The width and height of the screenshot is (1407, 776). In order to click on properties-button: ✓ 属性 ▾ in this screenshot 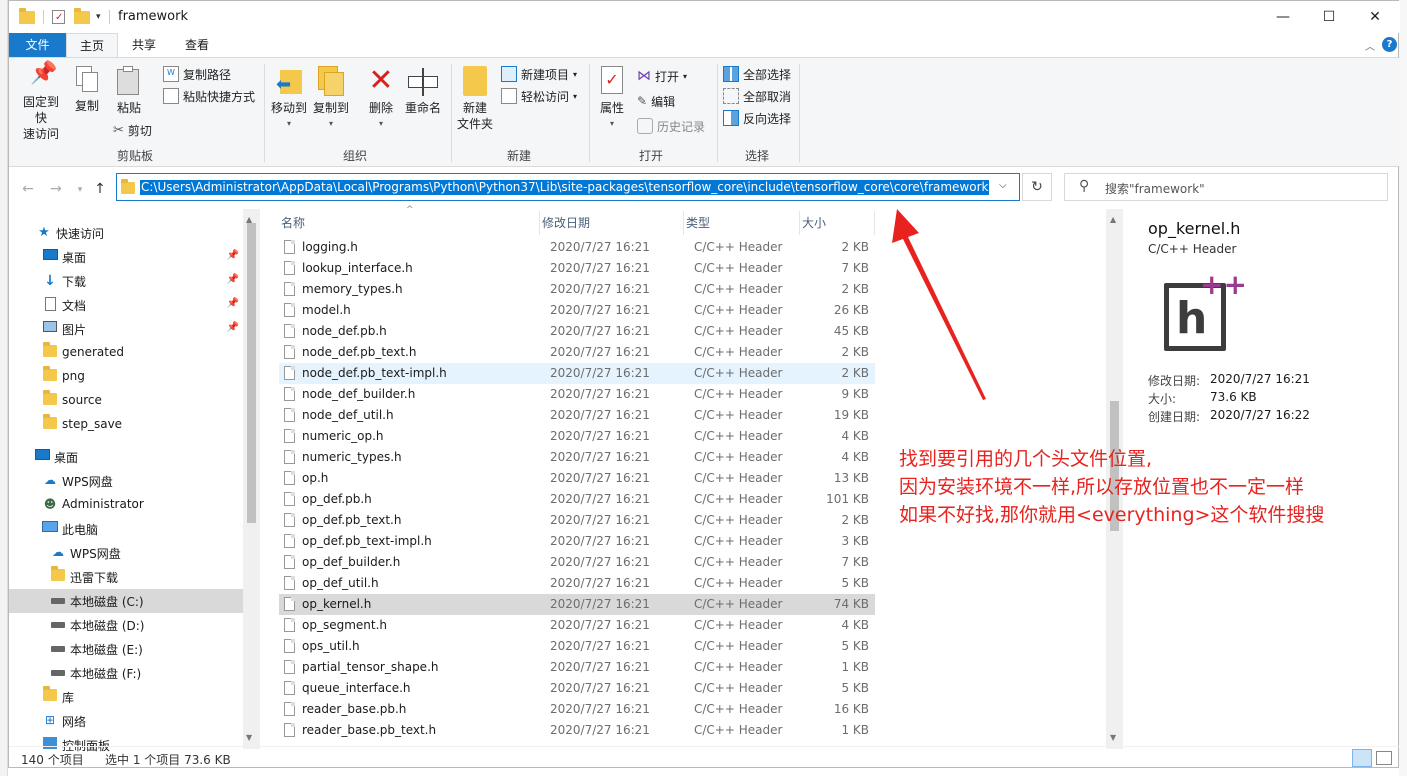, I will do `click(612, 99)`.